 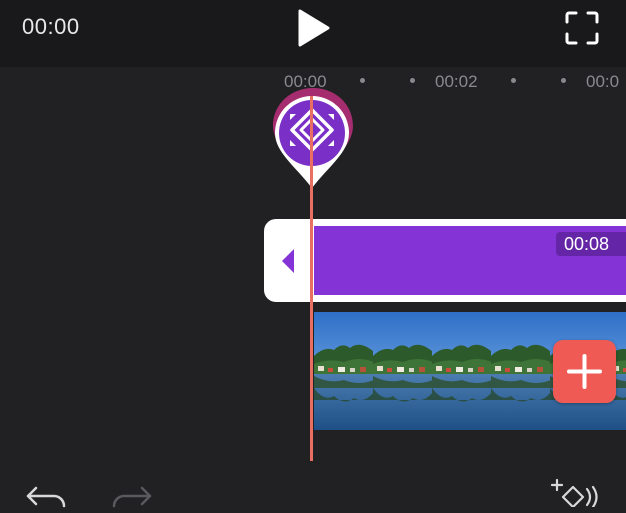 I want to click on clip-body: 00:08, so click(x=470, y=260).